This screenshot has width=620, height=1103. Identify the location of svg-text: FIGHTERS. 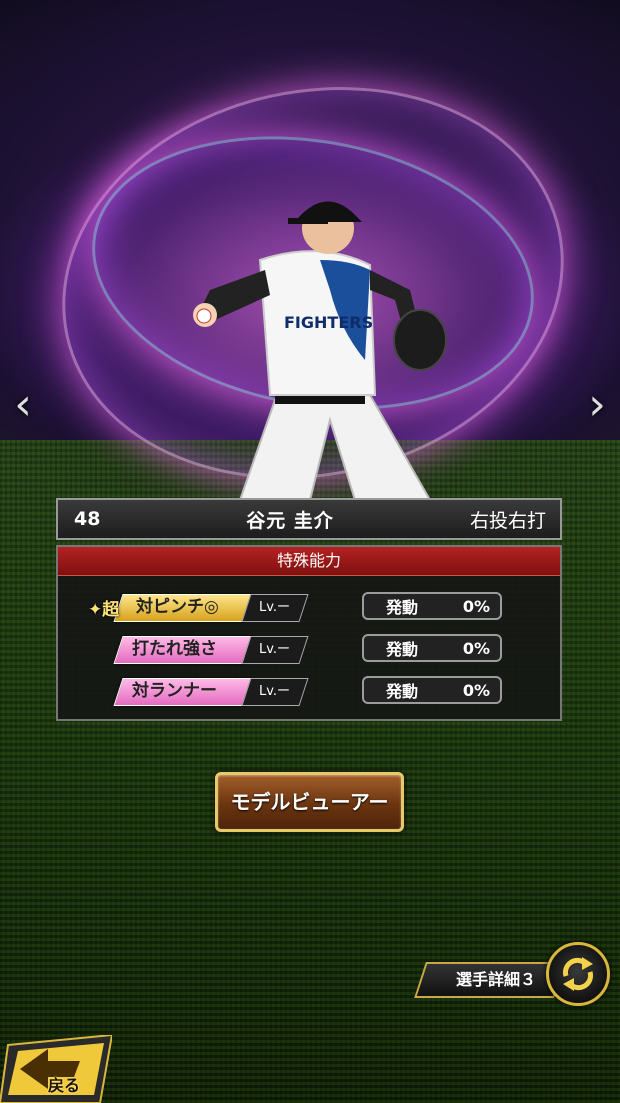
(328, 322).